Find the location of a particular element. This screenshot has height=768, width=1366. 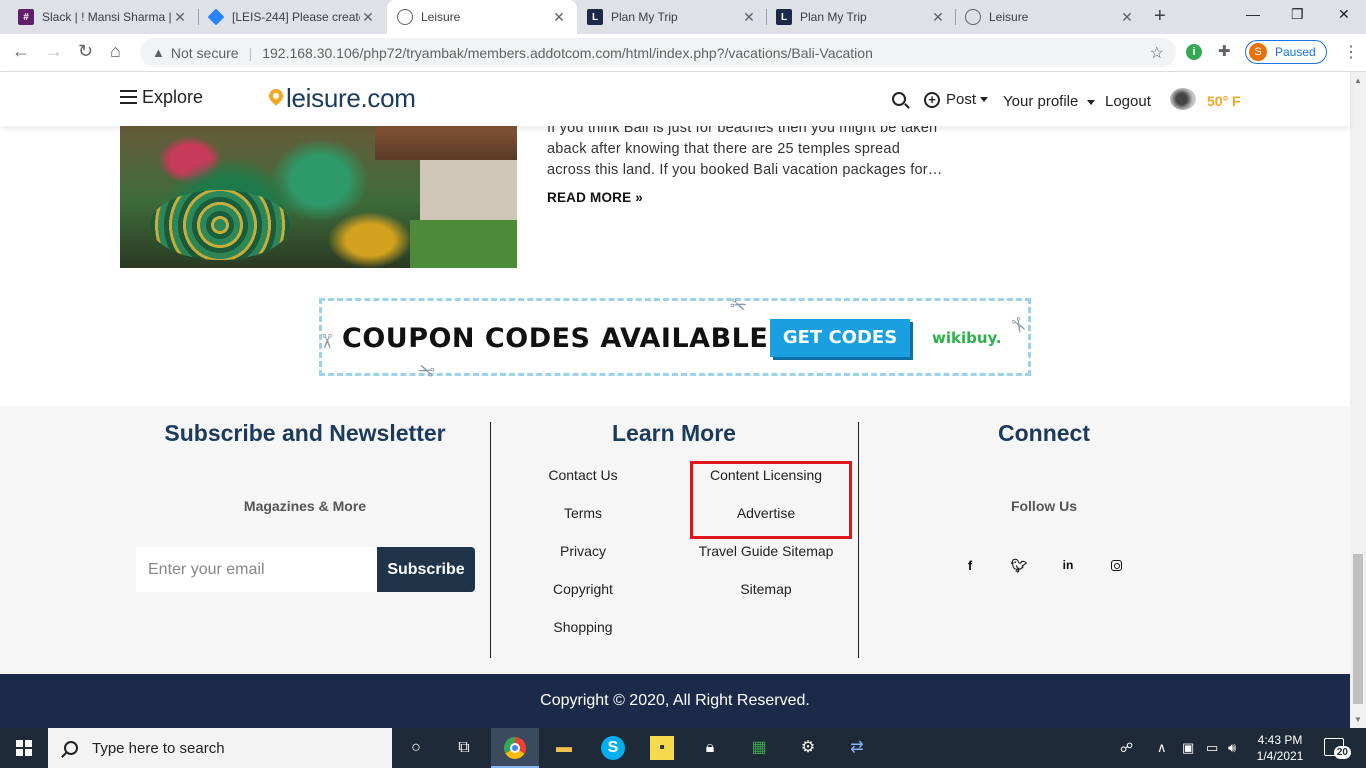

instagram-icon is located at coordinates (1116, 565).